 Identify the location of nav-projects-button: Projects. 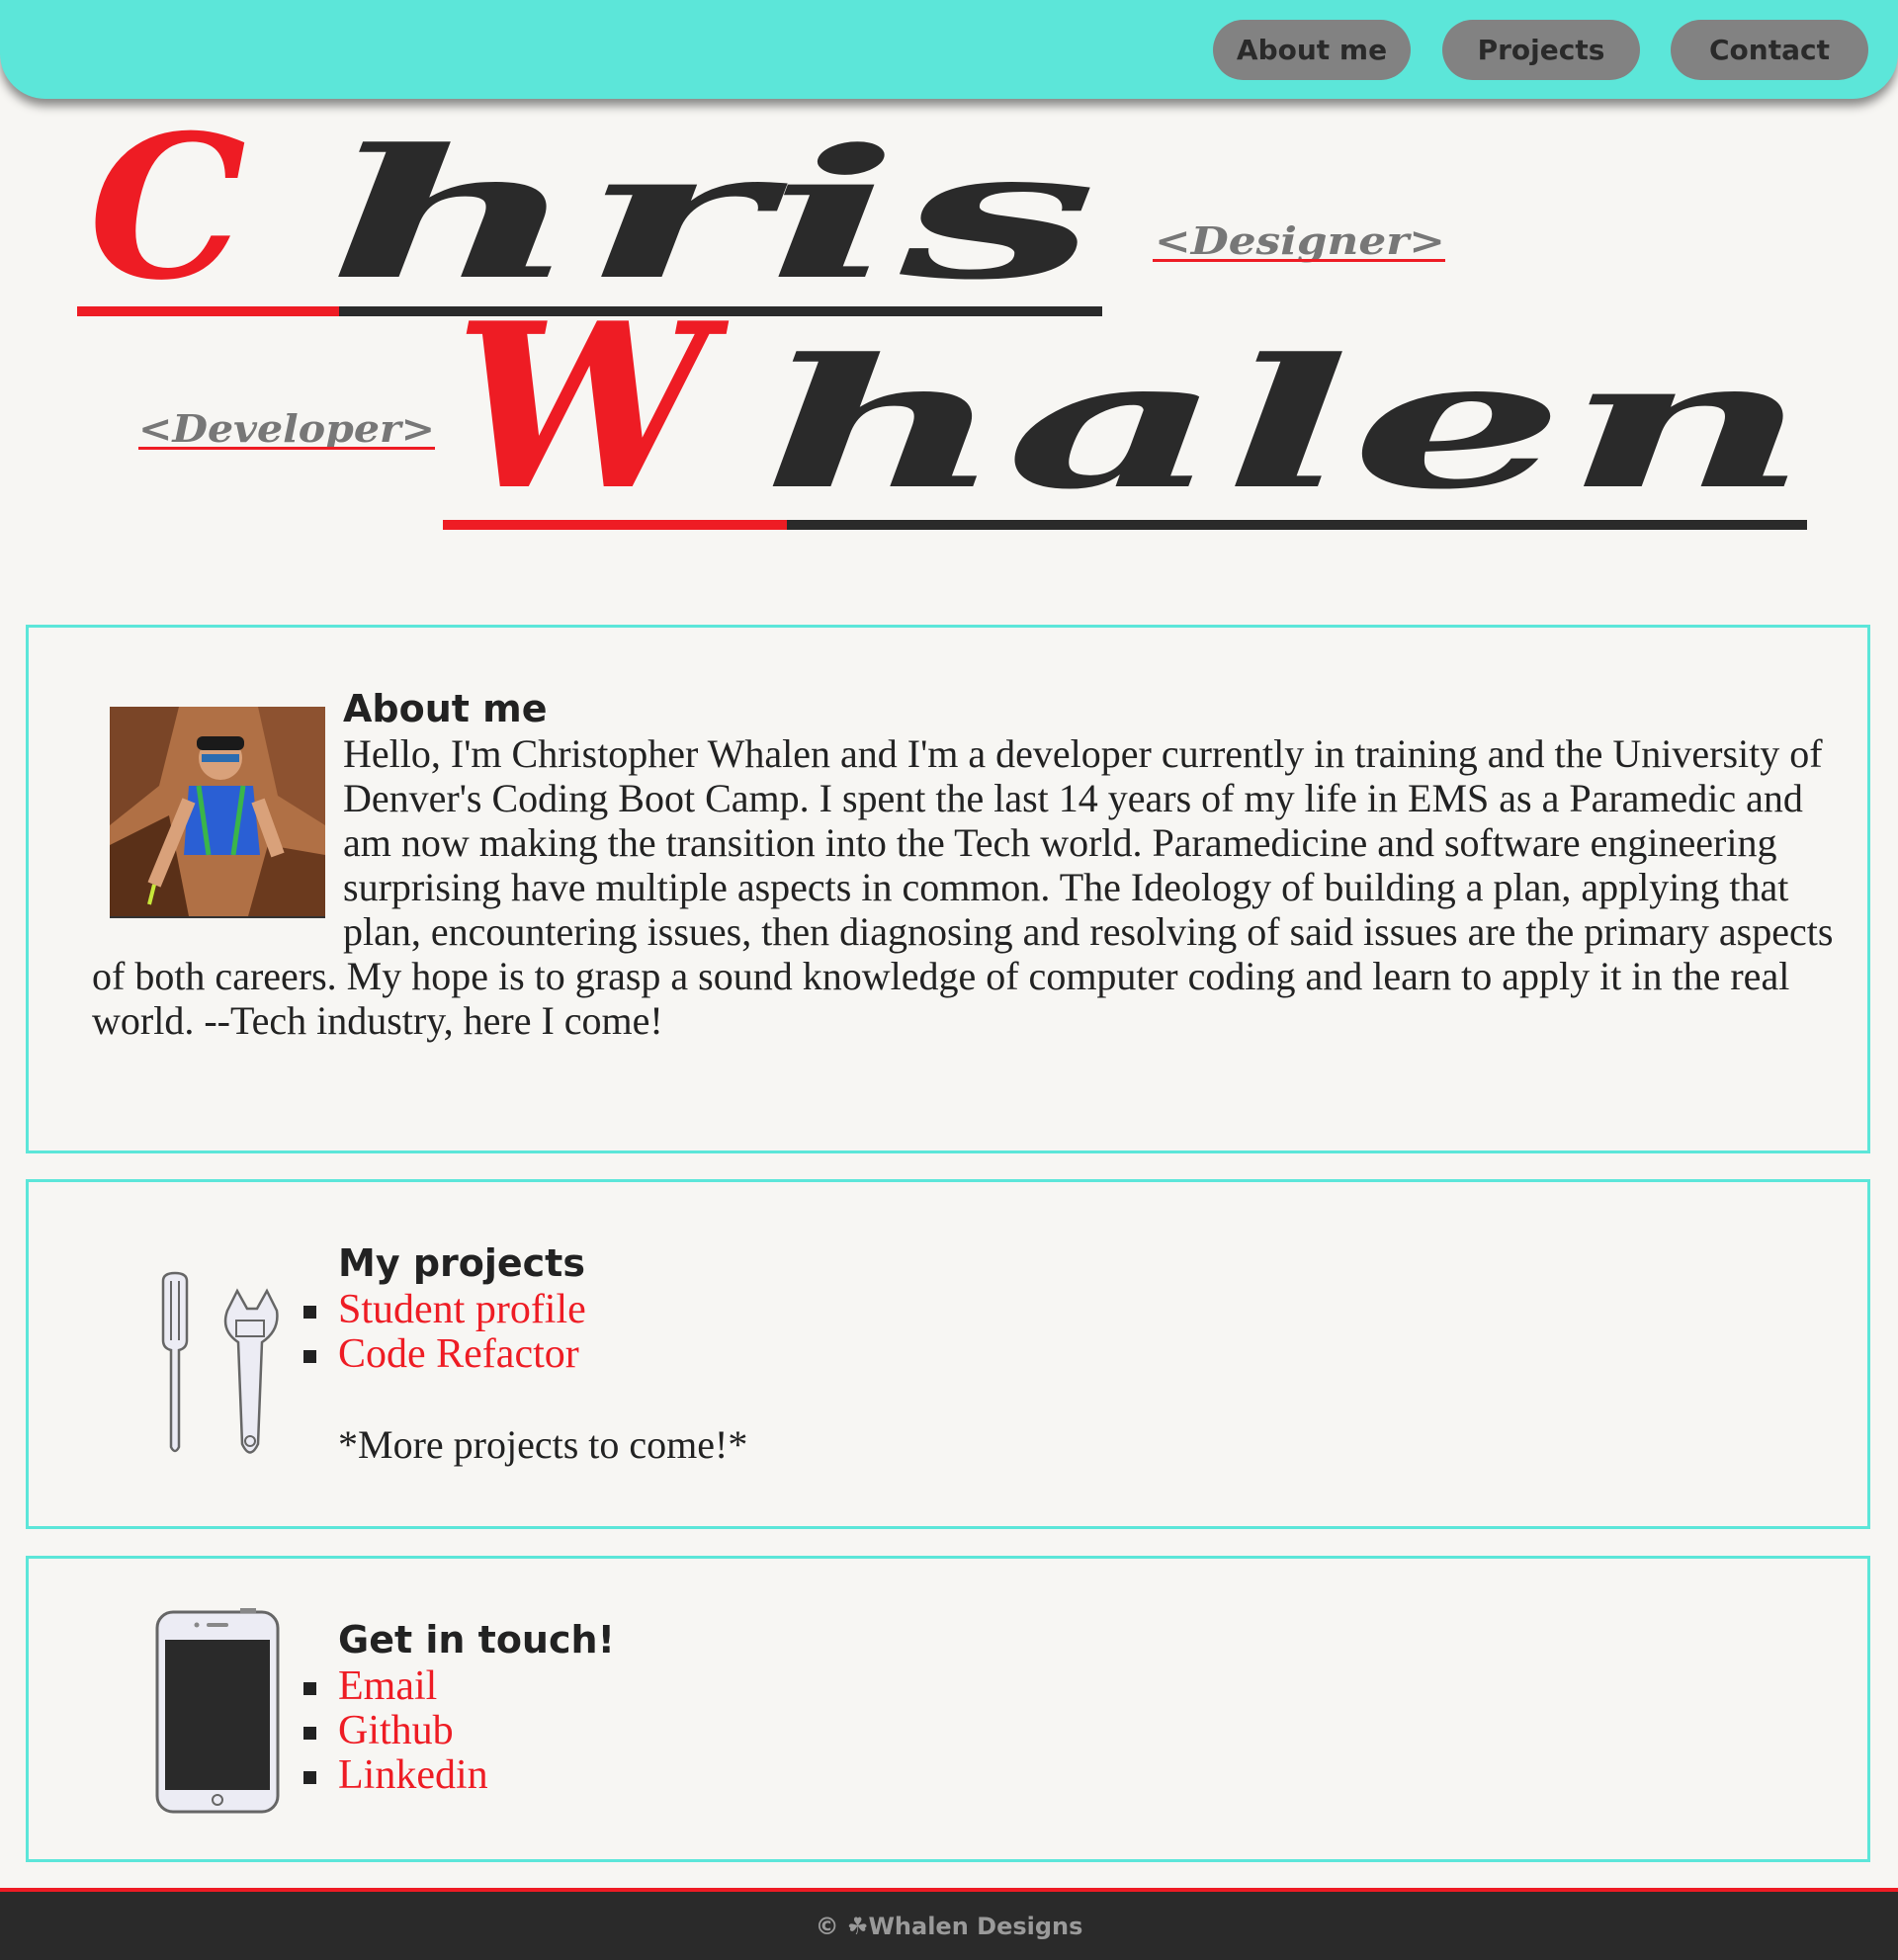
(1541, 50).